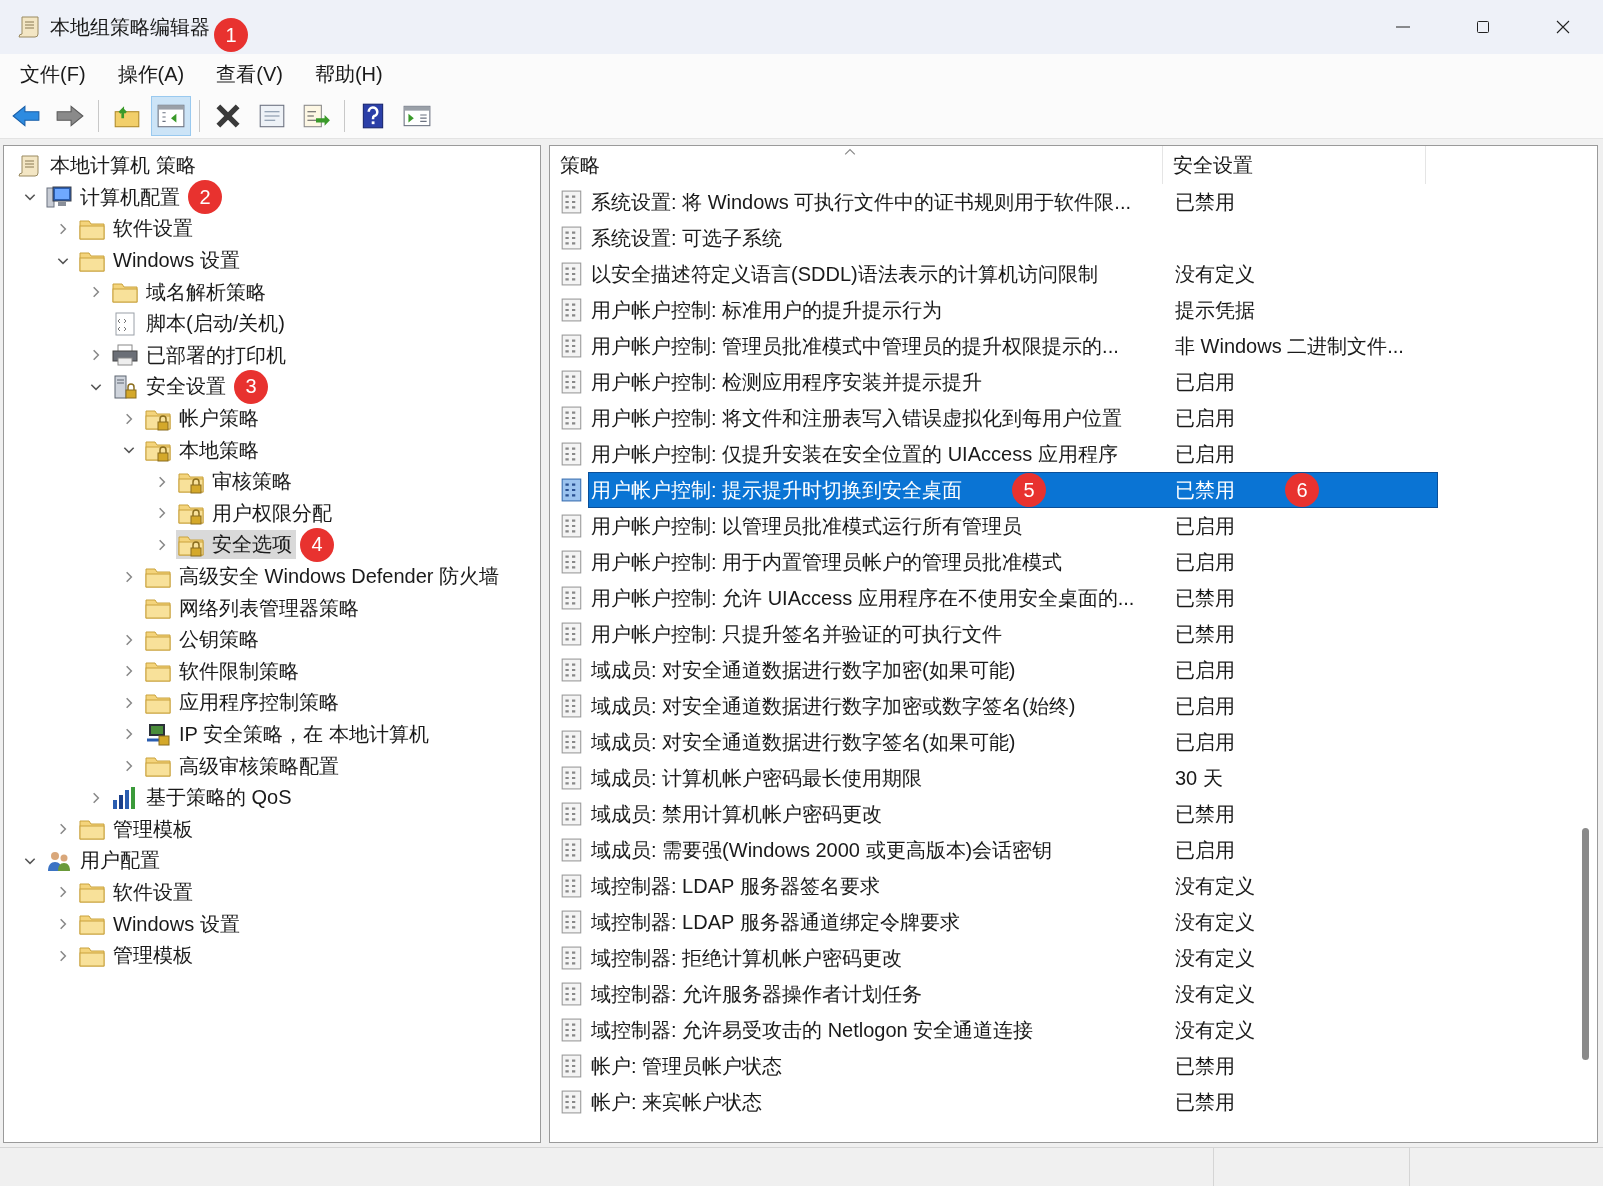 The height and width of the screenshot is (1186, 1603). Describe the element at coordinates (775, 922) in the screenshot. I see `policy-name: 域控制器: LDAP 服务器通道绑定令牌要求` at that location.